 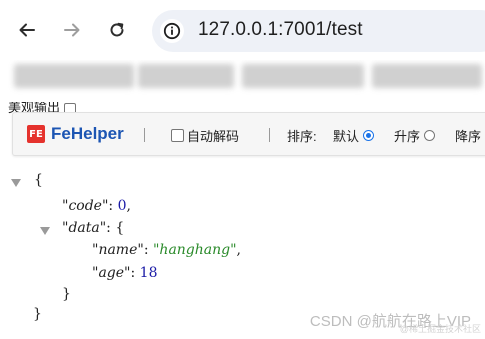 I want to click on json-number: 18, so click(x=148, y=273).